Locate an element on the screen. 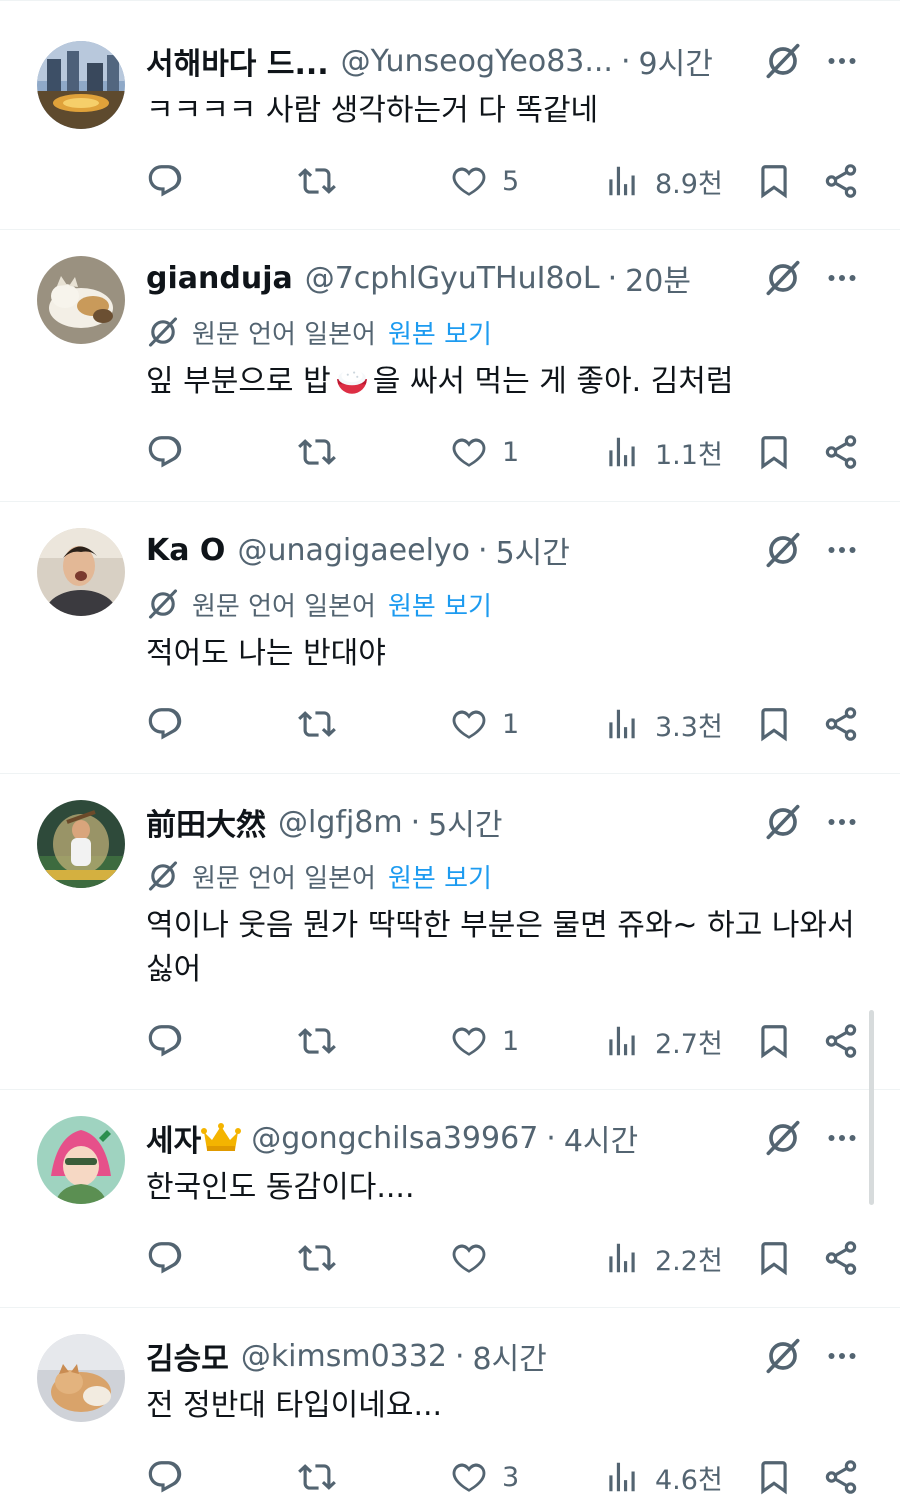 This screenshot has width=900, height=1509. scrollbar is located at coordinates (871, 1107).